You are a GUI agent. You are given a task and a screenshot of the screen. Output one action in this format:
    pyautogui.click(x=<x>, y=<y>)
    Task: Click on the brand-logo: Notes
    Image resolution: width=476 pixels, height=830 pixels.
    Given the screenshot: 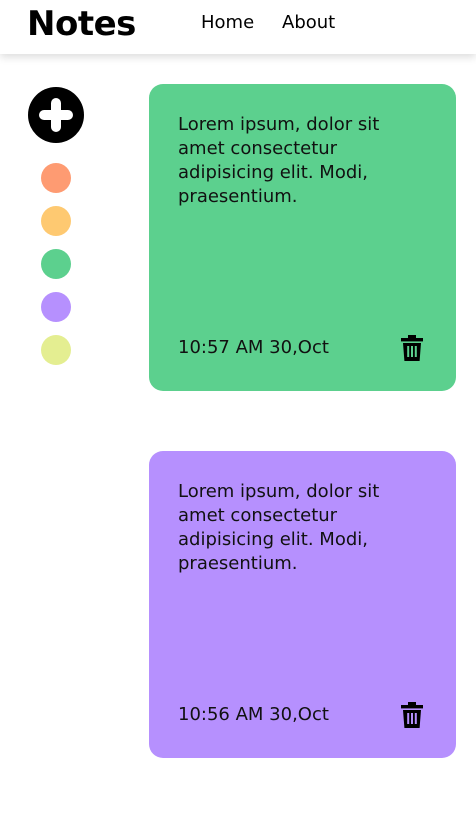 What is the action you would take?
    pyautogui.click(x=81, y=24)
    